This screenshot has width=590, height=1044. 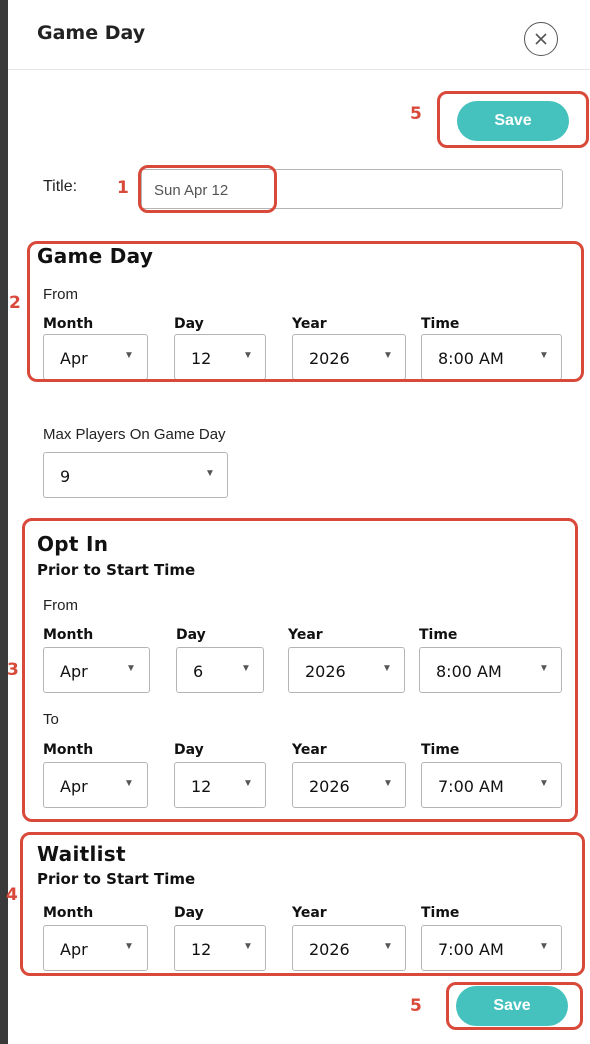 I want to click on optin-from-time-value: 8:00 AM, so click(x=469, y=671).